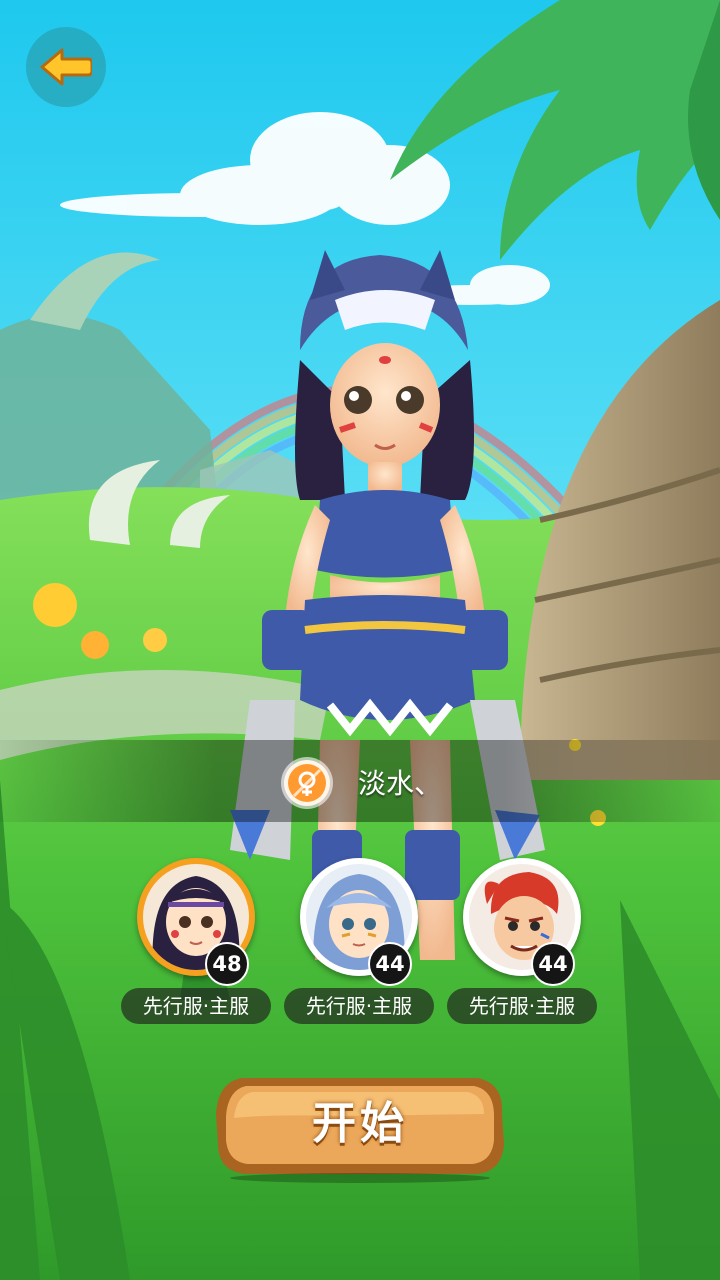 The width and height of the screenshot is (720, 1280). I want to click on back-button, so click(66, 67).